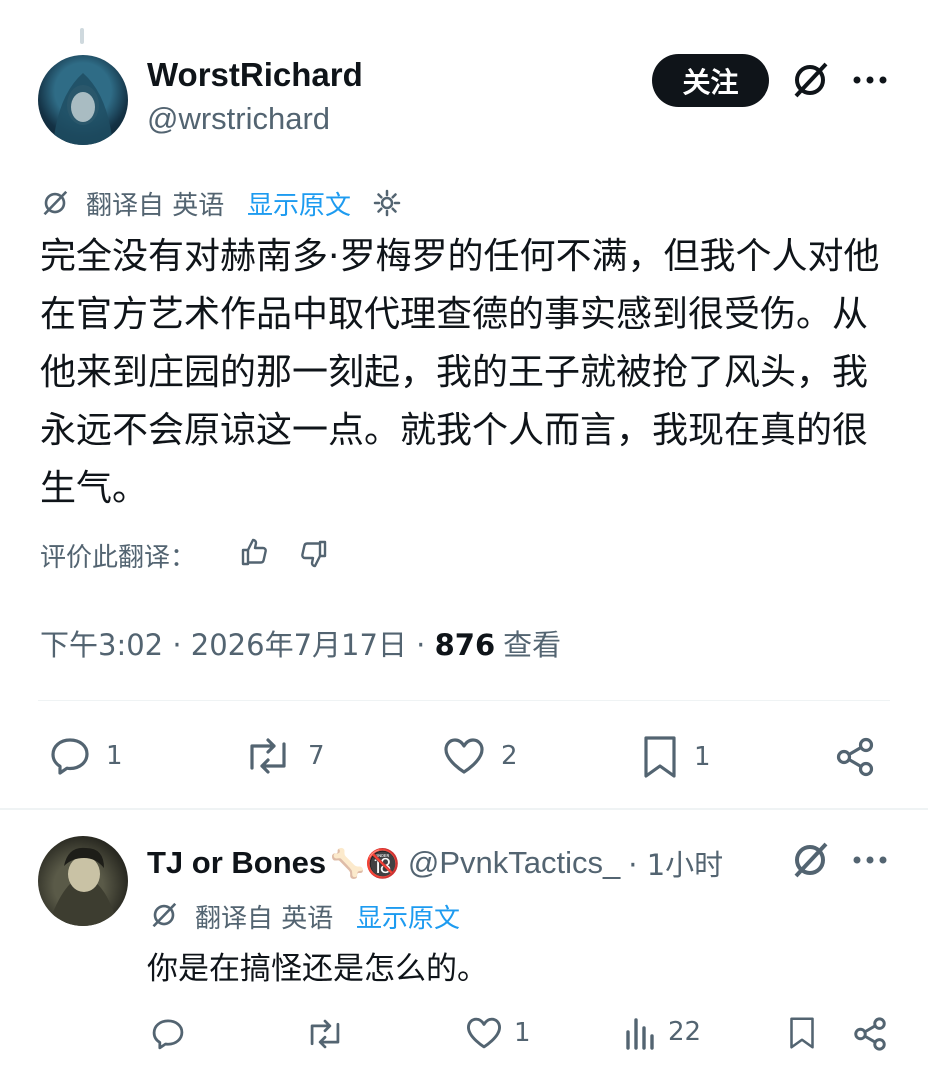  Describe the element at coordinates (640, 1034) in the screenshot. I see `analytics-icon` at that location.